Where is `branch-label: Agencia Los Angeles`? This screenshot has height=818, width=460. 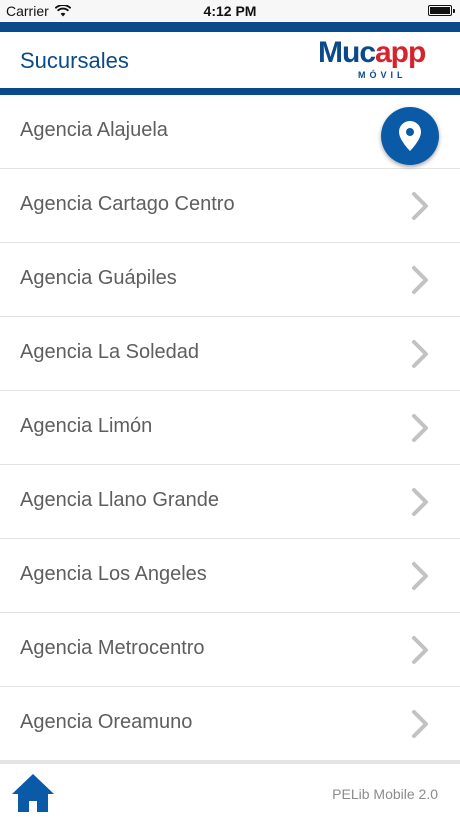 branch-label: Agencia Los Angeles is located at coordinates (113, 574).